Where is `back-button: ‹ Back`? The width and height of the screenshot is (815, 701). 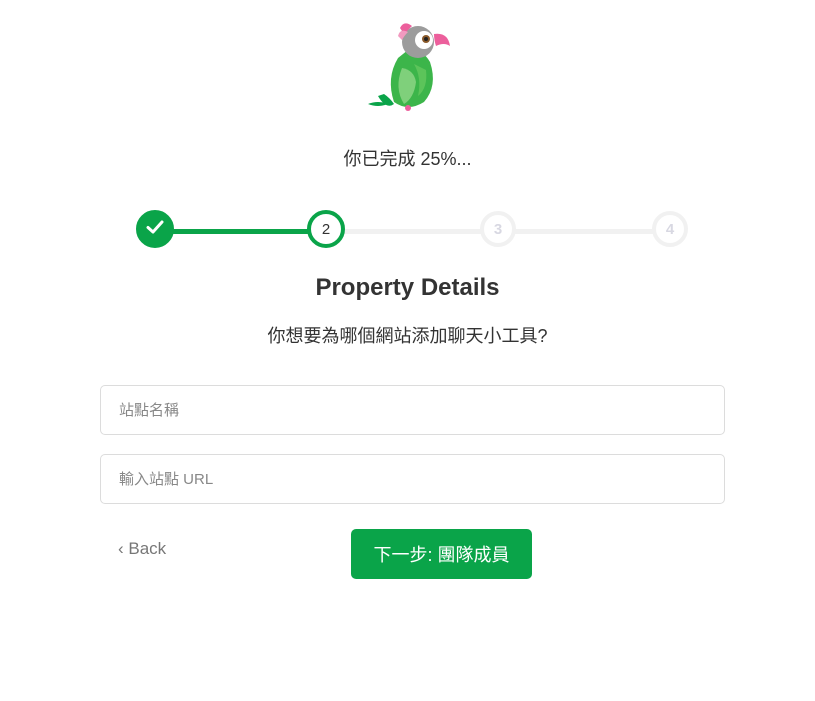 back-button: ‹ Back is located at coordinates (142, 549).